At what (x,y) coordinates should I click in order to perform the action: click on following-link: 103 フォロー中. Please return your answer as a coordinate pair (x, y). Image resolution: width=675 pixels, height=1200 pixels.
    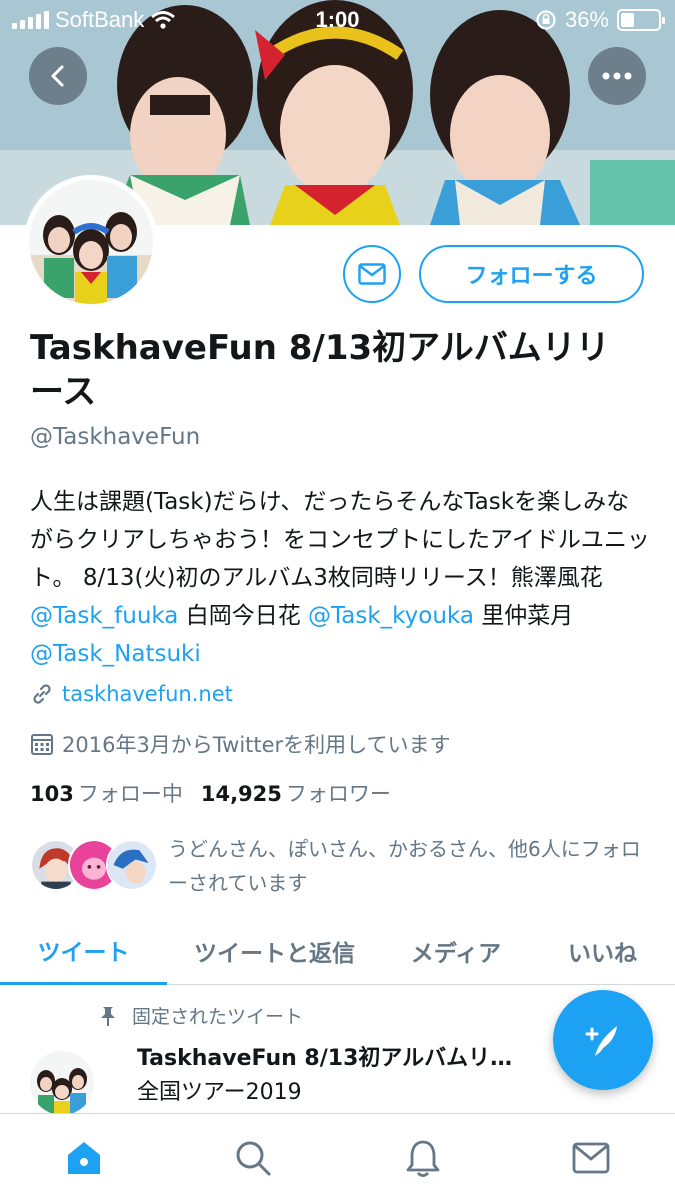
    Looking at the image, I should click on (106, 793).